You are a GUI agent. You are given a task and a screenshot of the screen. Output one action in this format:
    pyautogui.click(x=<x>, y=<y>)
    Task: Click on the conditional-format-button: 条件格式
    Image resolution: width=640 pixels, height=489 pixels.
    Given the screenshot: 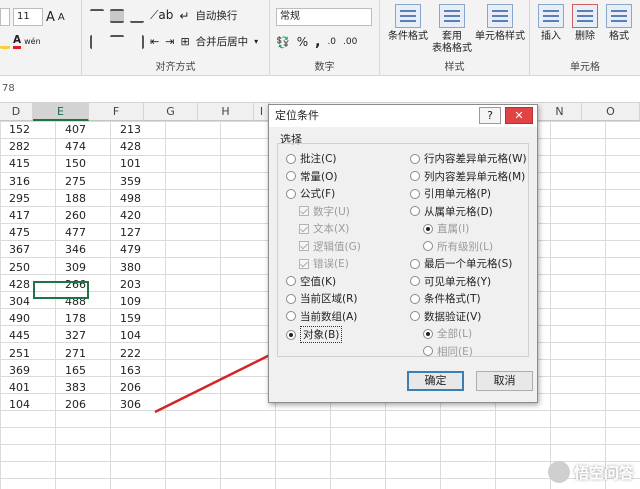 What is the action you would take?
    pyautogui.click(x=408, y=23)
    